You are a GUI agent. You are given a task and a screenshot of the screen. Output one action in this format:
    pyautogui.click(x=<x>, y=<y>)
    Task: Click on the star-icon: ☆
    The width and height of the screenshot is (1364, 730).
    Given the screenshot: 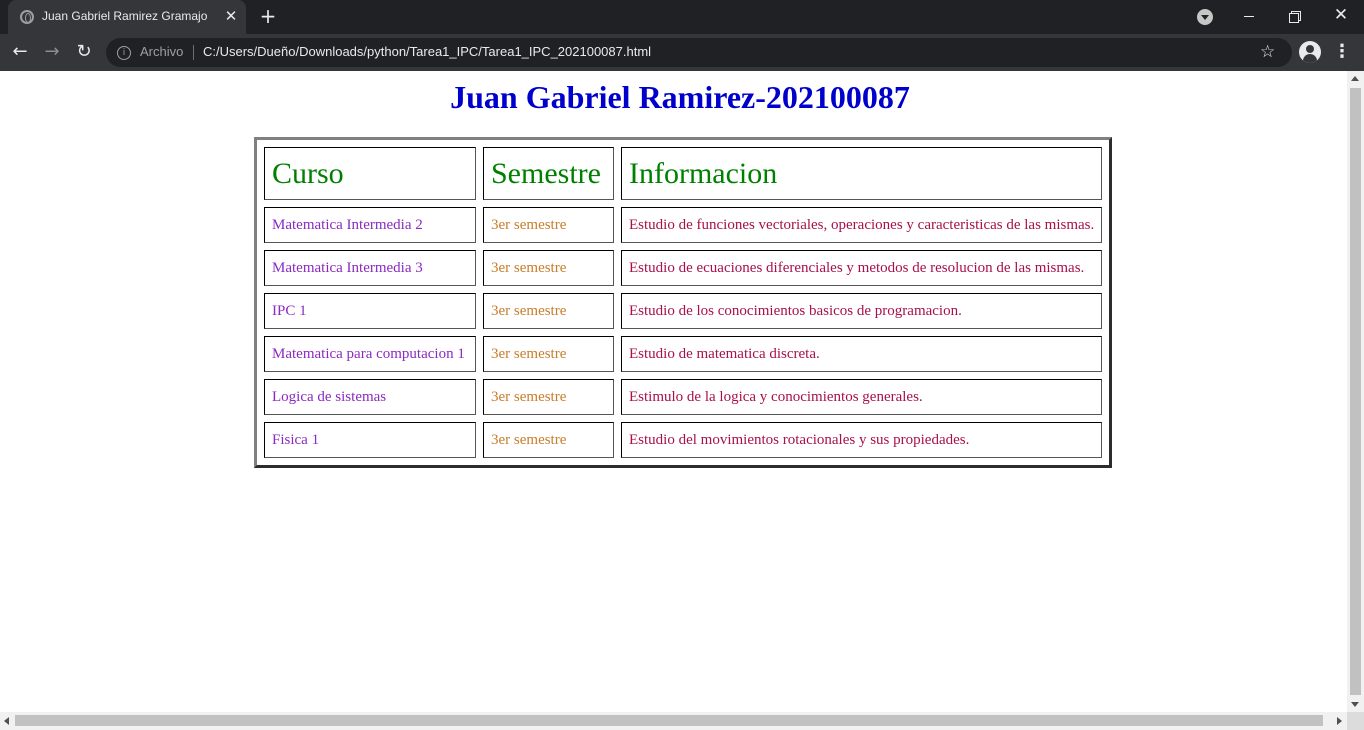 What is the action you would take?
    pyautogui.click(x=1267, y=52)
    